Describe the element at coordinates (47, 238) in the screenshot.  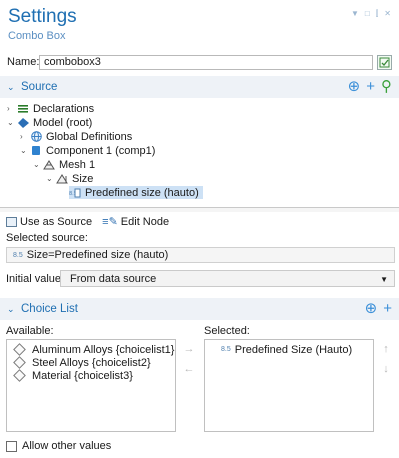
I see `selected-source-label: Selected source:` at that location.